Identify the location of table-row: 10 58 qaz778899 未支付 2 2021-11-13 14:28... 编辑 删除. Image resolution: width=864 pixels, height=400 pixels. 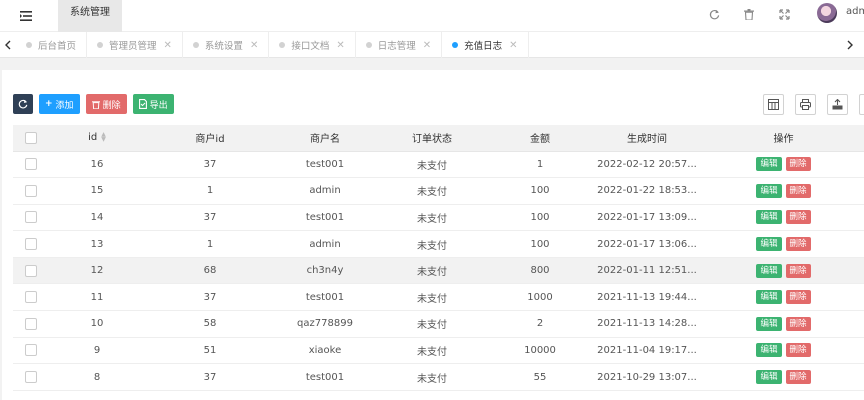
(438, 324).